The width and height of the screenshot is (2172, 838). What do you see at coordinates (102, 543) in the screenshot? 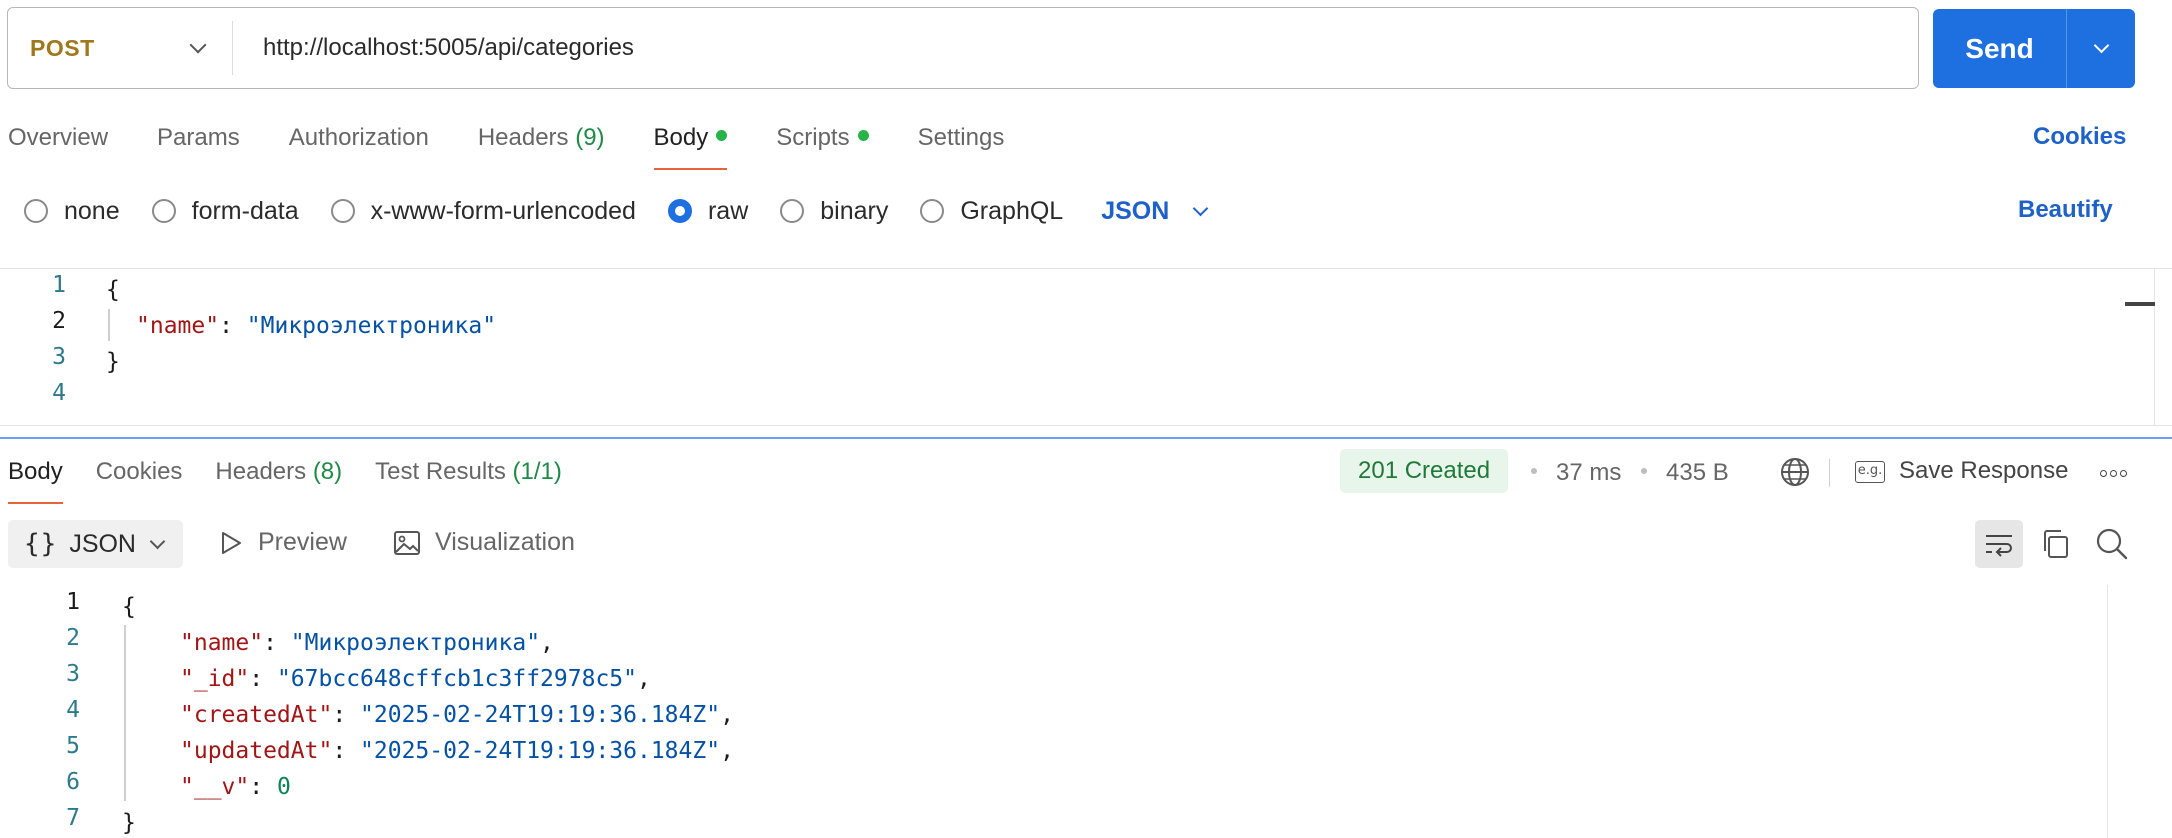
I see `format-label: JSON` at bounding box center [102, 543].